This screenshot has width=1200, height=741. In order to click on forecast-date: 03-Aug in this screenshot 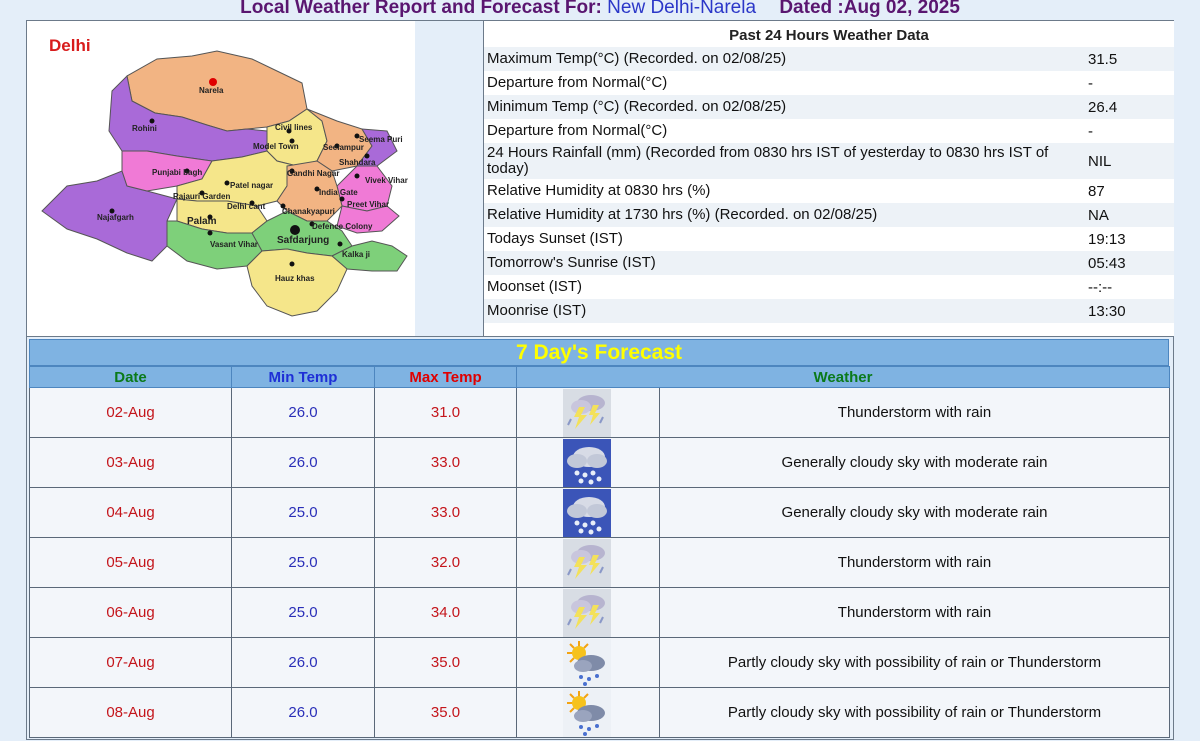, I will do `click(130, 462)`.